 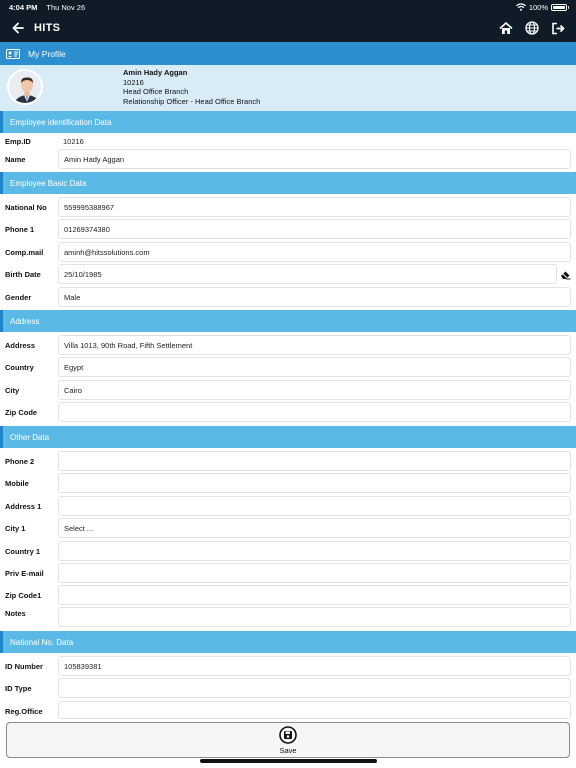 What do you see at coordinates (24, 252) in the screenshot?
I see `comp-mail-label: Comp.mail` at bounding box center [24, 252].